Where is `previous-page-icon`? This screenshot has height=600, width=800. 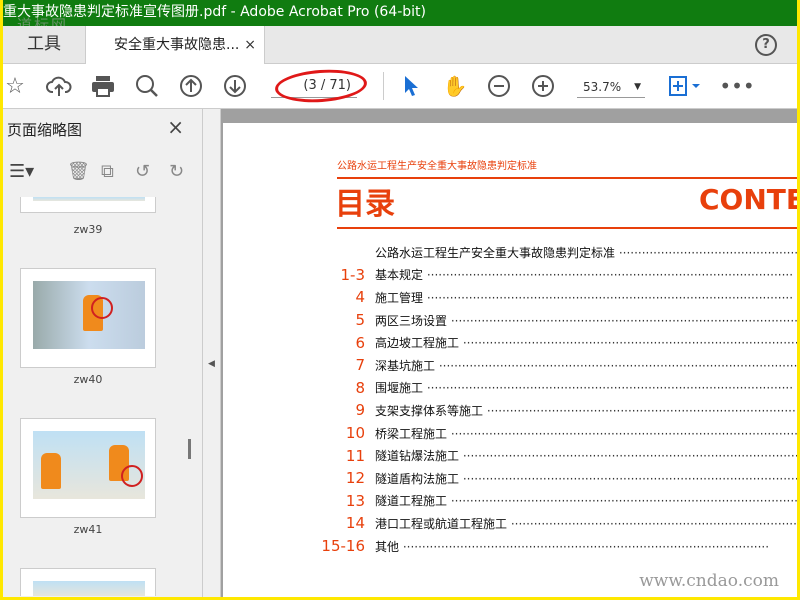 previous-page-icon is located at coordinates (191, 86).